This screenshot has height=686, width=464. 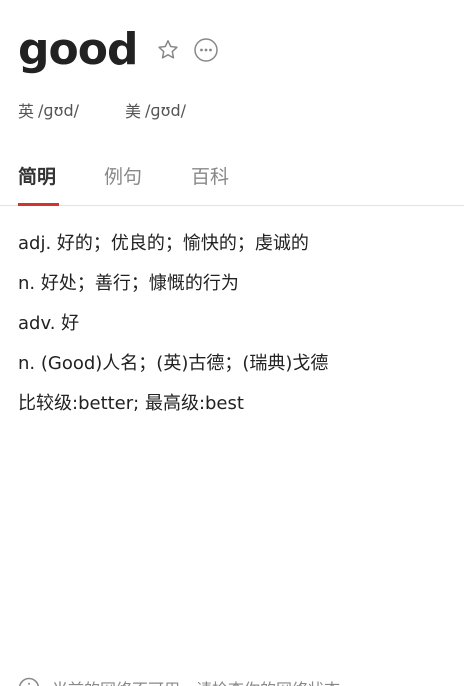 I want to click on us-phonetic: 美 /ɡʊd/, so click(x=155, y=110).